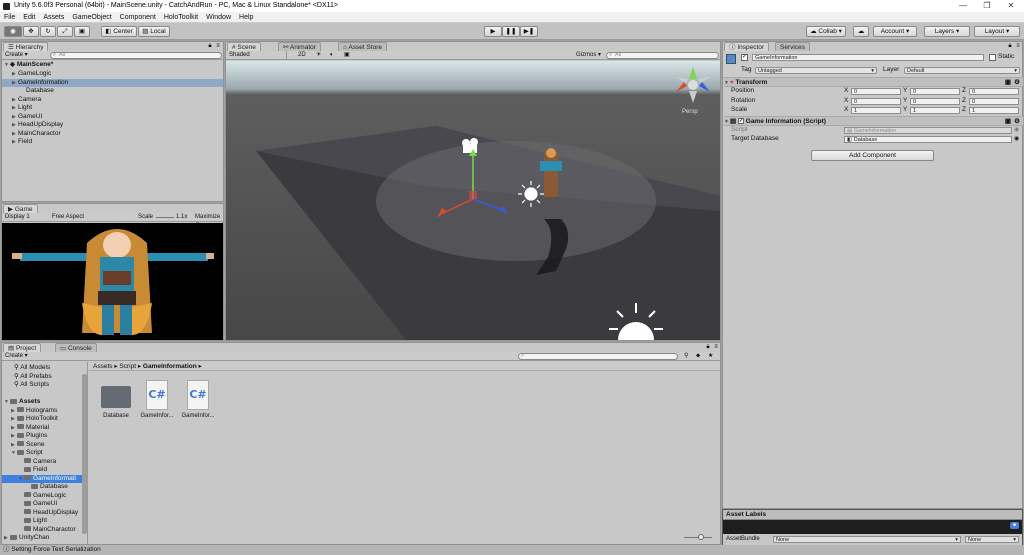  Describe the element at coordinates (42, 419) in the screenshot. I see `project-tree-item: ▶ HoloToolkit` at that location.